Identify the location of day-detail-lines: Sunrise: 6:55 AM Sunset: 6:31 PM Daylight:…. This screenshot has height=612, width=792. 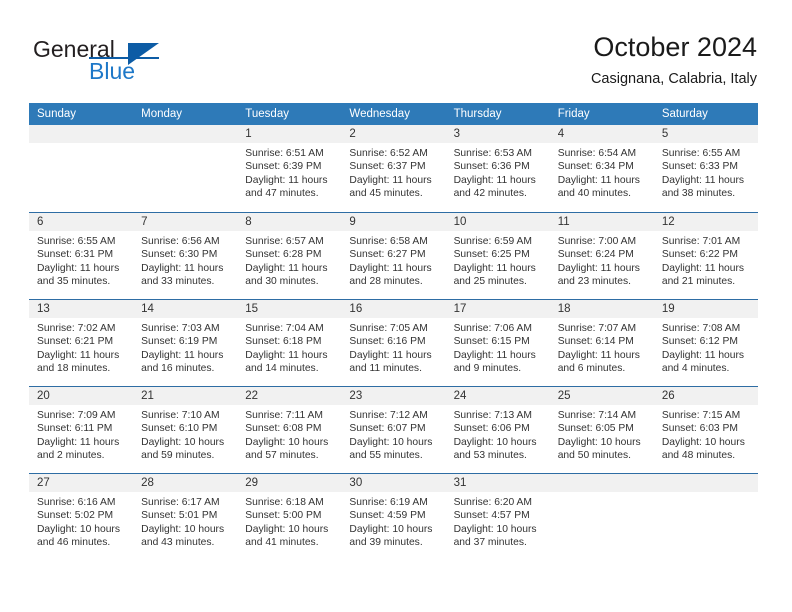
(81, 260).